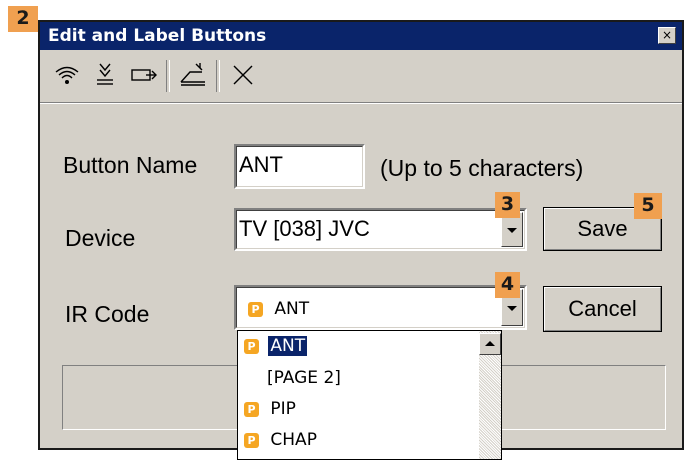  What do you see at coordinates (157, 36) in the screenshot?
I see `window-title: Edit and Label Buttons` at bounding box center [157, 36].